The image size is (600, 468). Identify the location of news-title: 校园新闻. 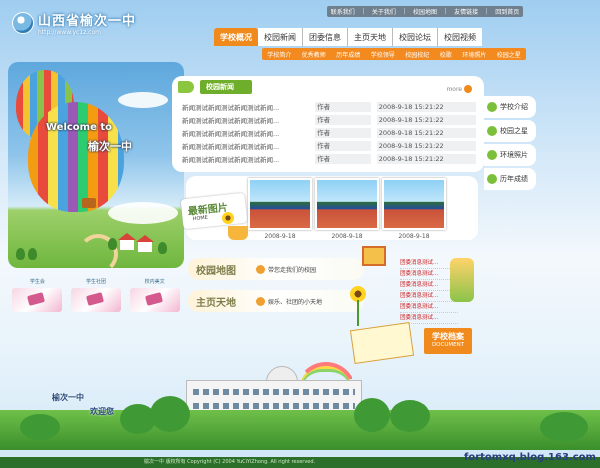
(226, 87).